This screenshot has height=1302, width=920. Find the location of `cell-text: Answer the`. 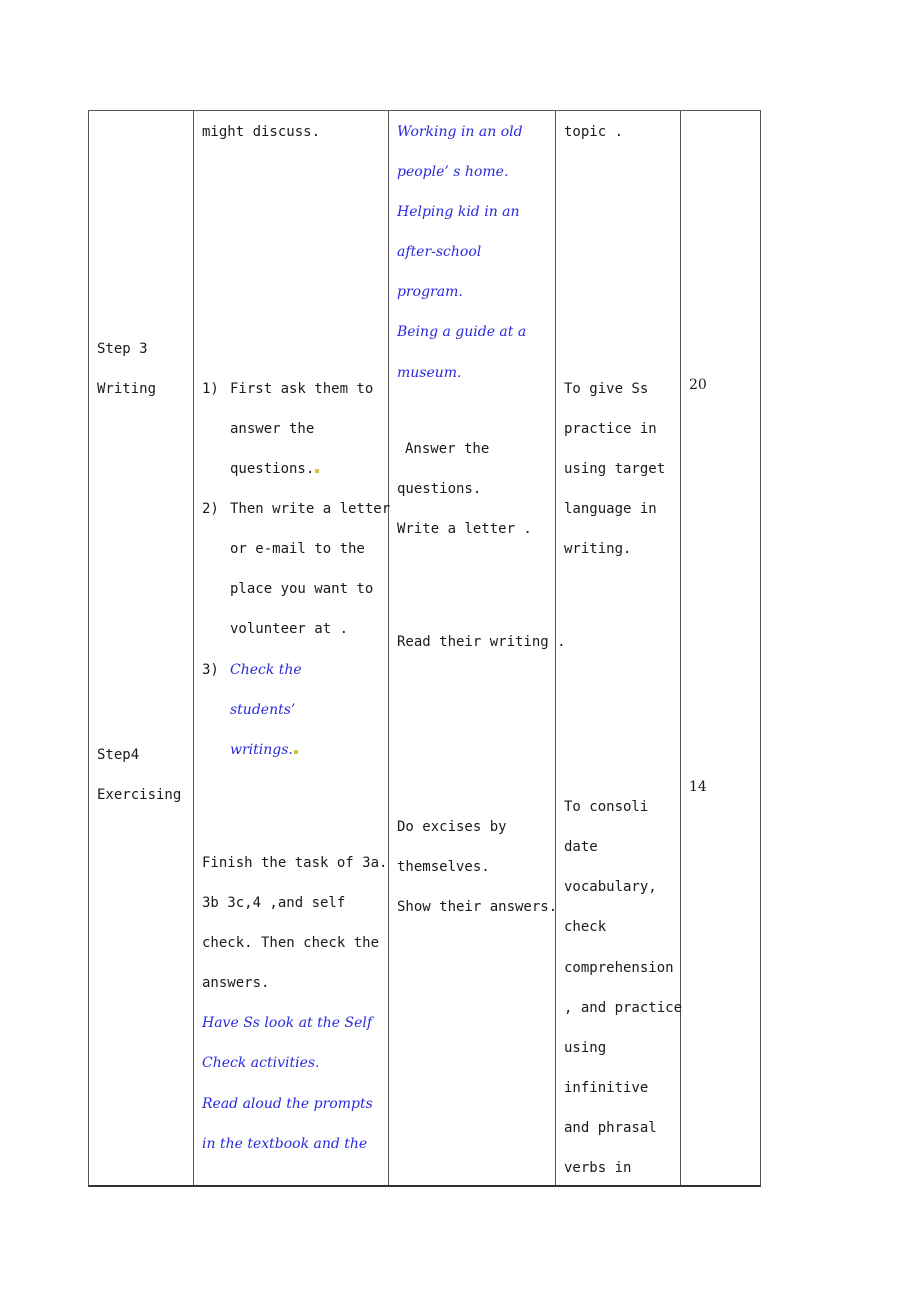

cell-text: Answer the is located at coordinates (447, 449).